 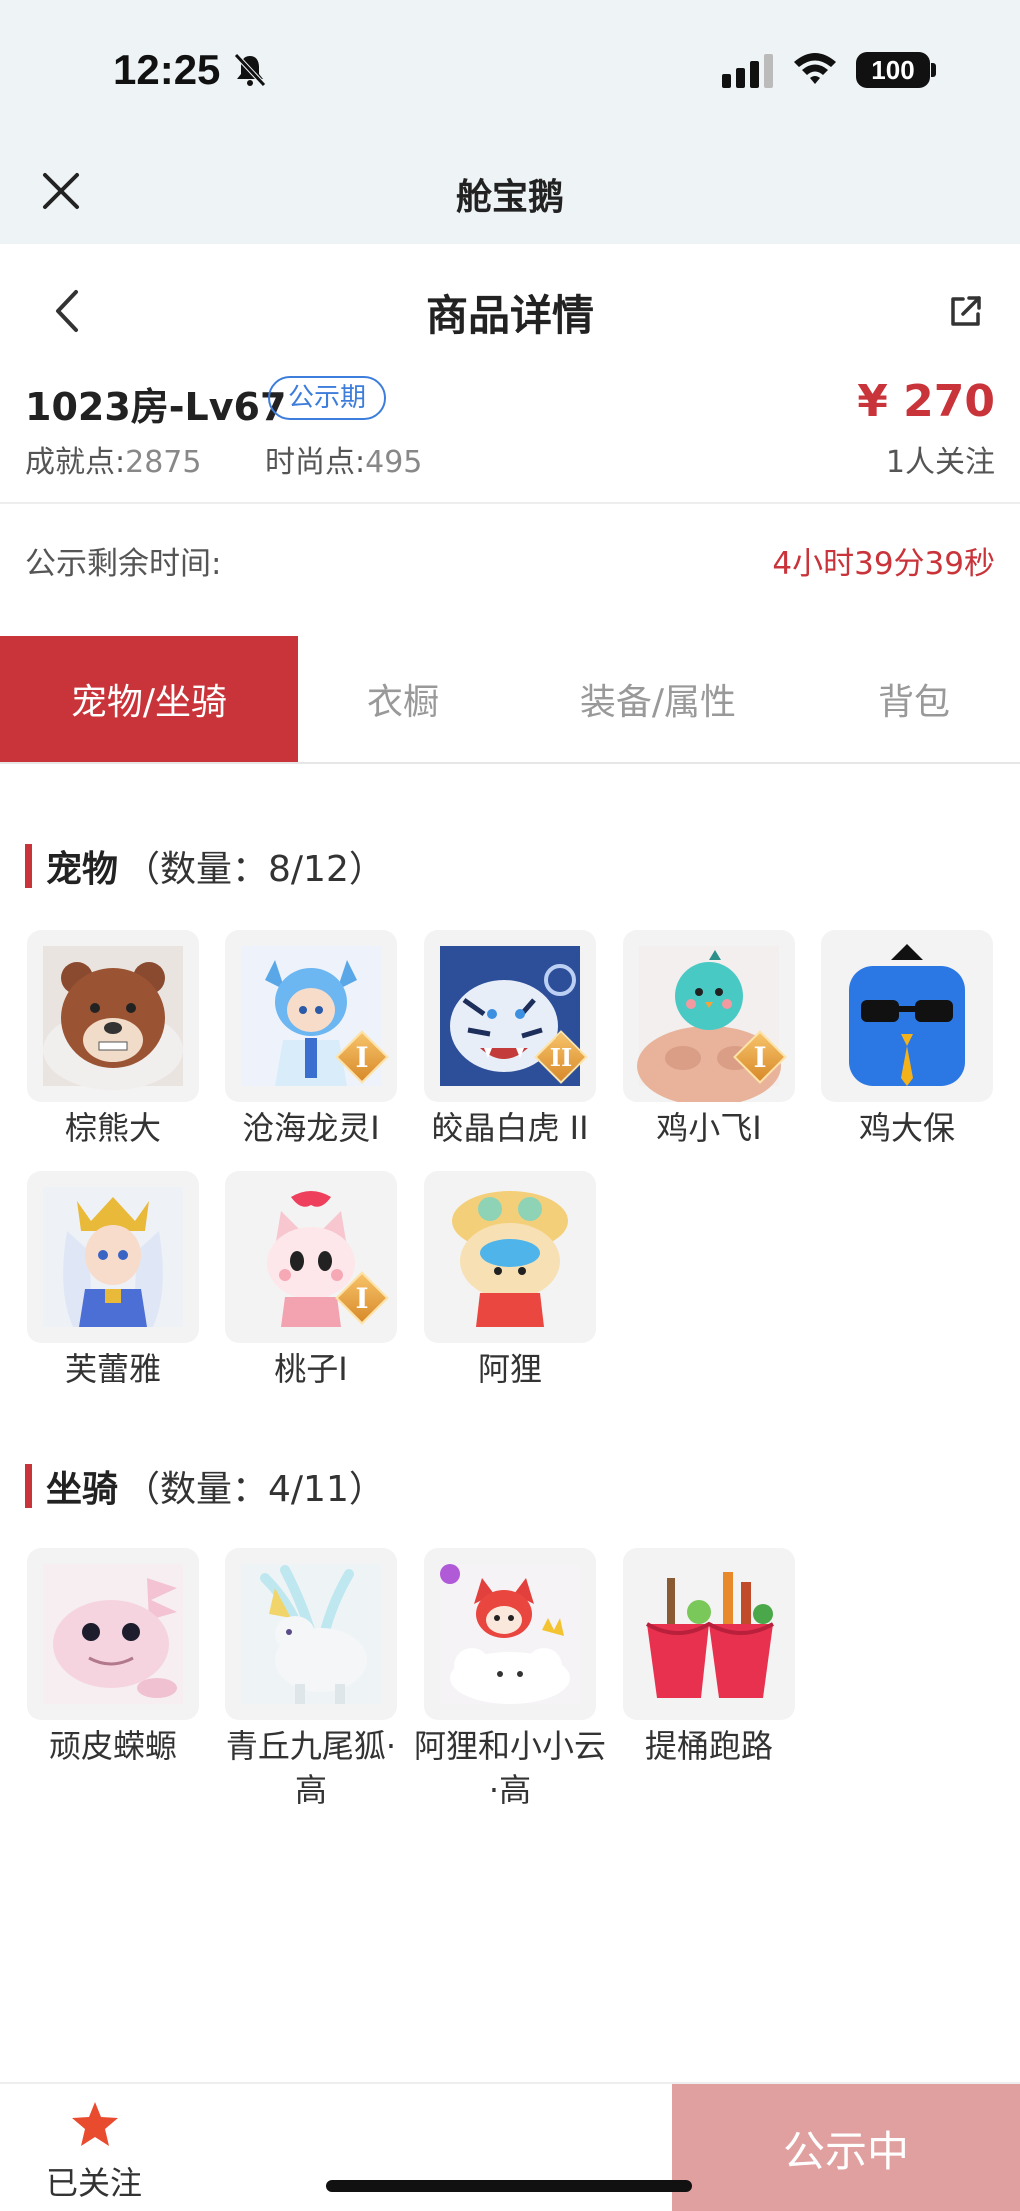 What do you see at coordinates (403, 699) in the screenshot?
I see `tab-wardrobe: 衣橱` at bounding box center [403, 699].